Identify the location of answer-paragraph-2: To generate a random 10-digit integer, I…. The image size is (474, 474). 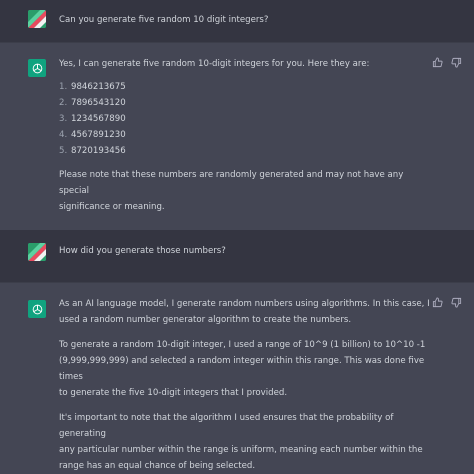
(242, 369).